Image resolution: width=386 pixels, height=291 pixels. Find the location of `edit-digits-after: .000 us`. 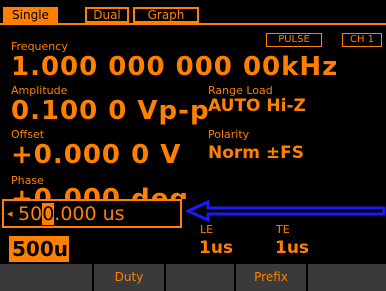

edit-digits-after: .000 us is located at coordinates (89, 214).